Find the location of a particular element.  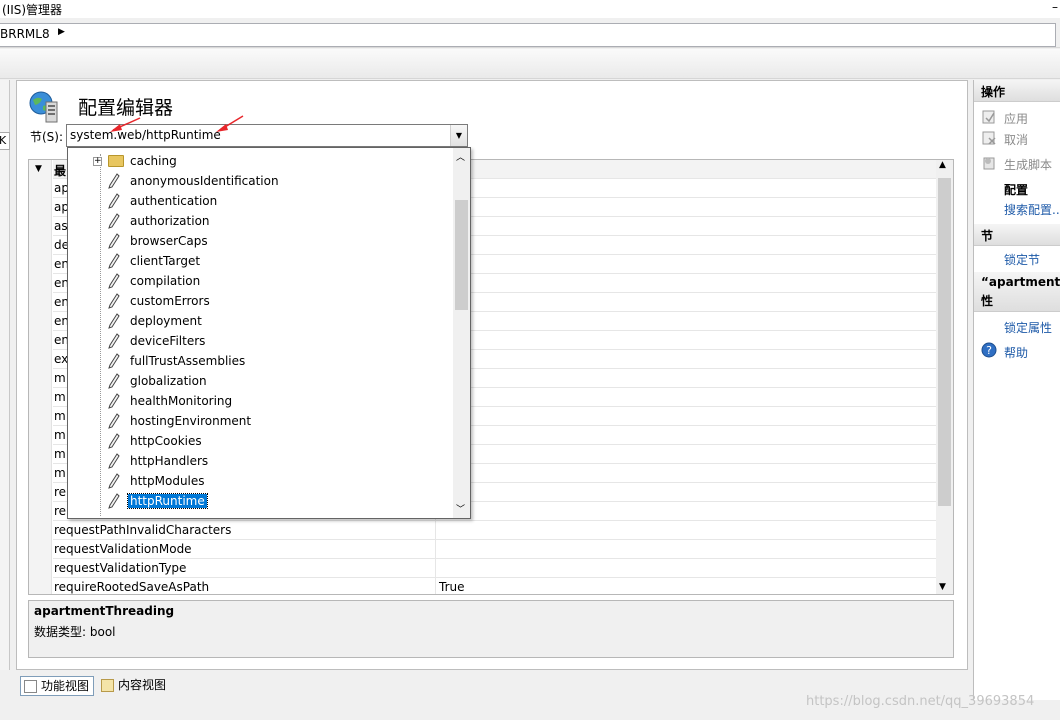

property-name: requireRootedSaveAsPath is located at coordinates (132, 587).